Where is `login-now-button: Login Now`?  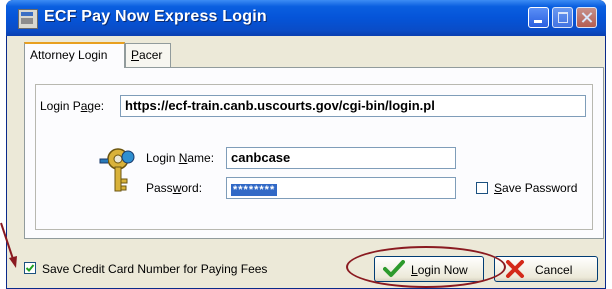 login-now-button: Login Now is located at coordinates (429, 269).